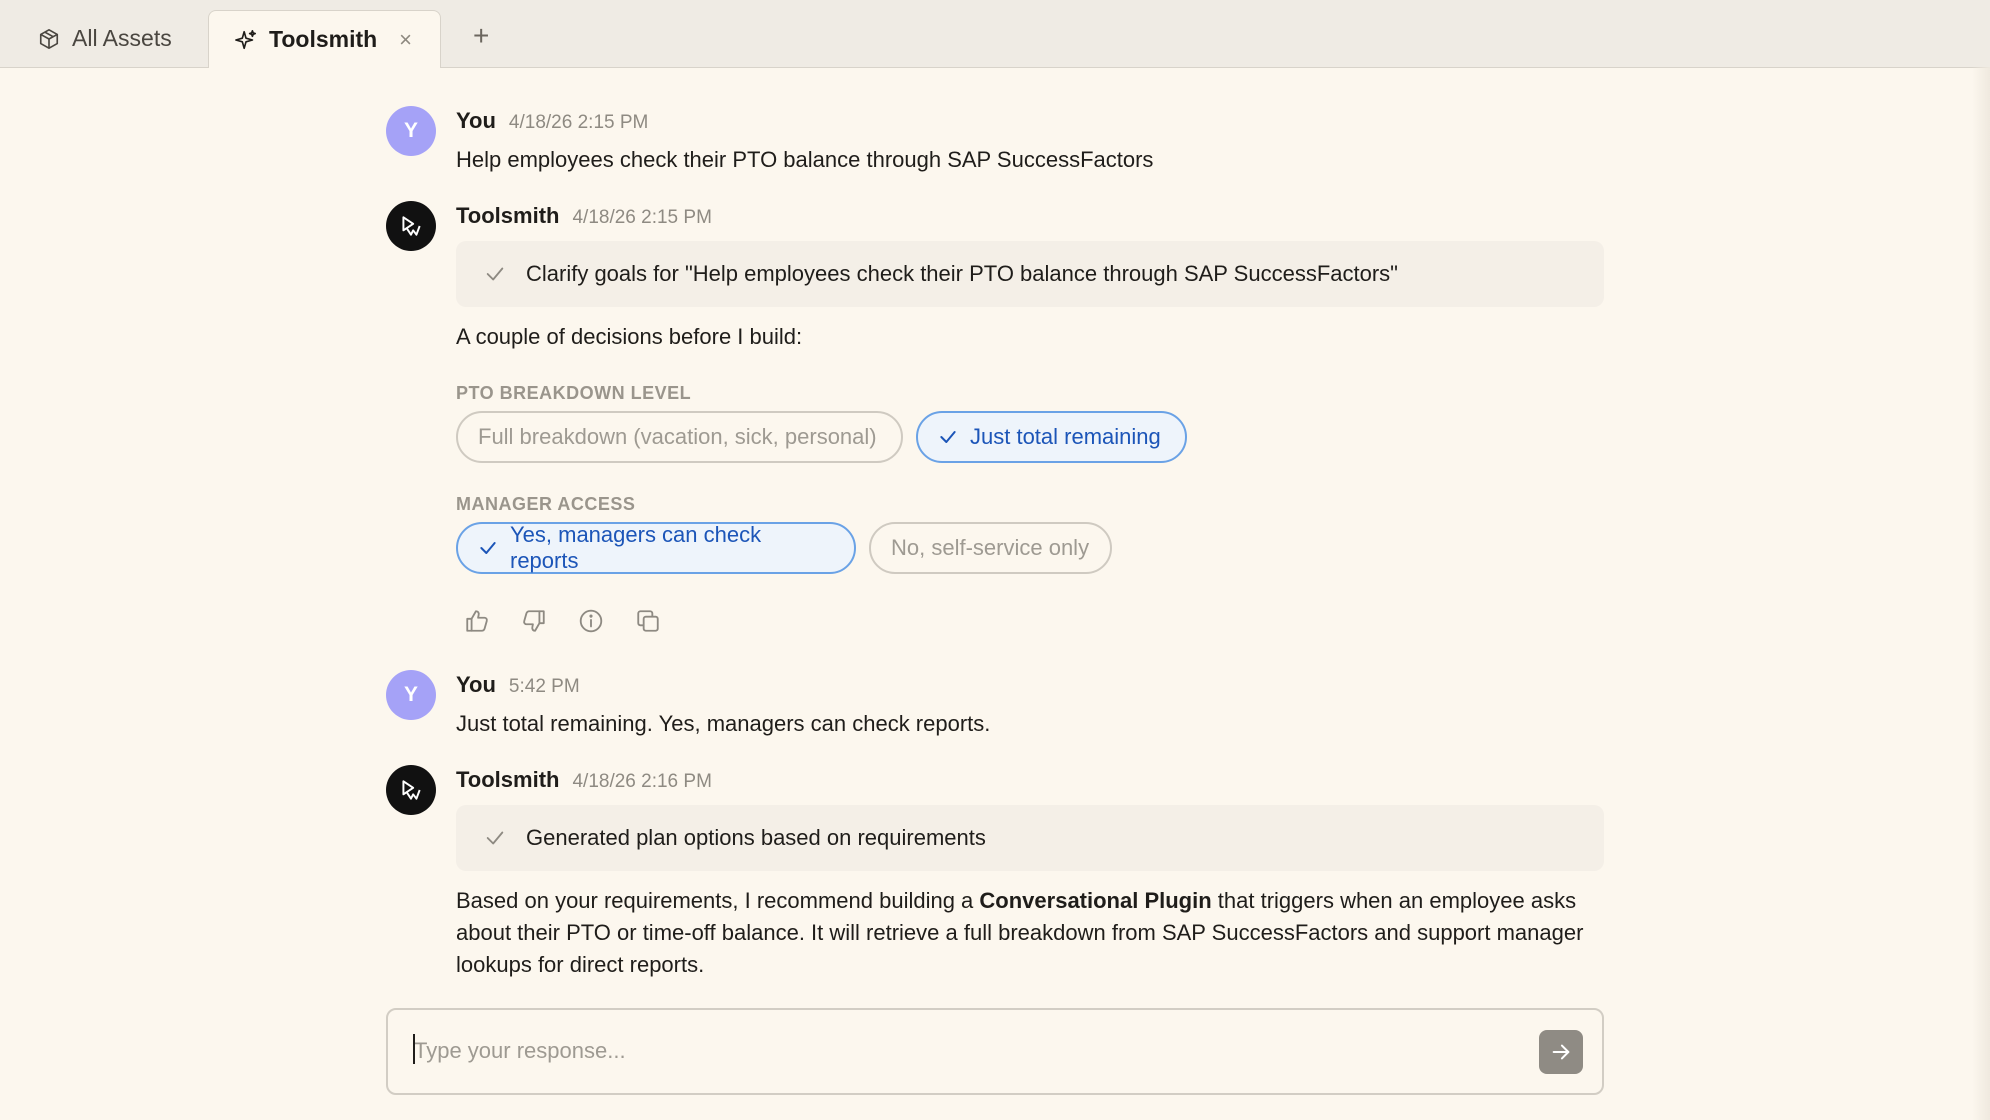 The width and height of the screenshot is (1990, 1120). I want to click on option-label: Just total remaining, so click(1065, 436).